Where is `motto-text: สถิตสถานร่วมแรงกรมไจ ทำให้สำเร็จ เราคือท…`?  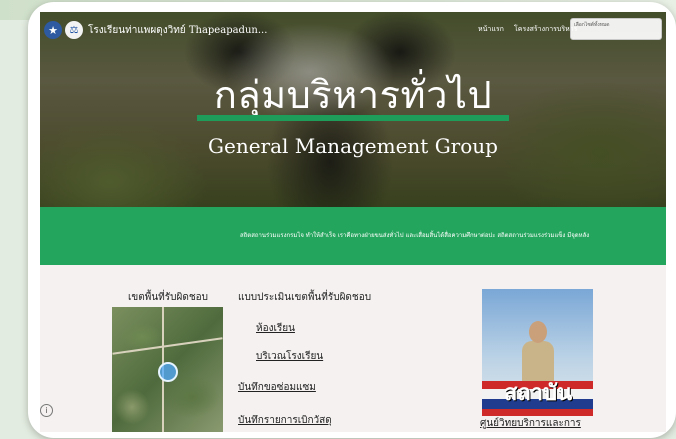
motto-text: สถิตสถานร่วมแรงกรมไจ ทำให้สำเร็จ เราคือท… is located at coordinates (415, 235).